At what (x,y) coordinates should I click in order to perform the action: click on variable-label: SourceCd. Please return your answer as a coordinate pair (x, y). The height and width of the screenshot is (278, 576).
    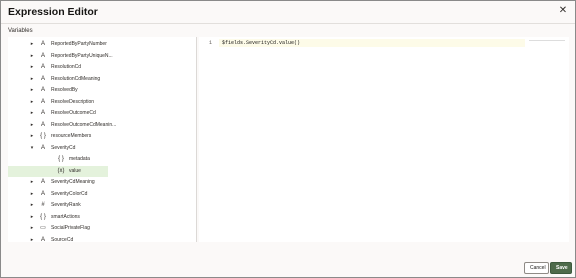
    Looking at the image, I should click on (62, 239).